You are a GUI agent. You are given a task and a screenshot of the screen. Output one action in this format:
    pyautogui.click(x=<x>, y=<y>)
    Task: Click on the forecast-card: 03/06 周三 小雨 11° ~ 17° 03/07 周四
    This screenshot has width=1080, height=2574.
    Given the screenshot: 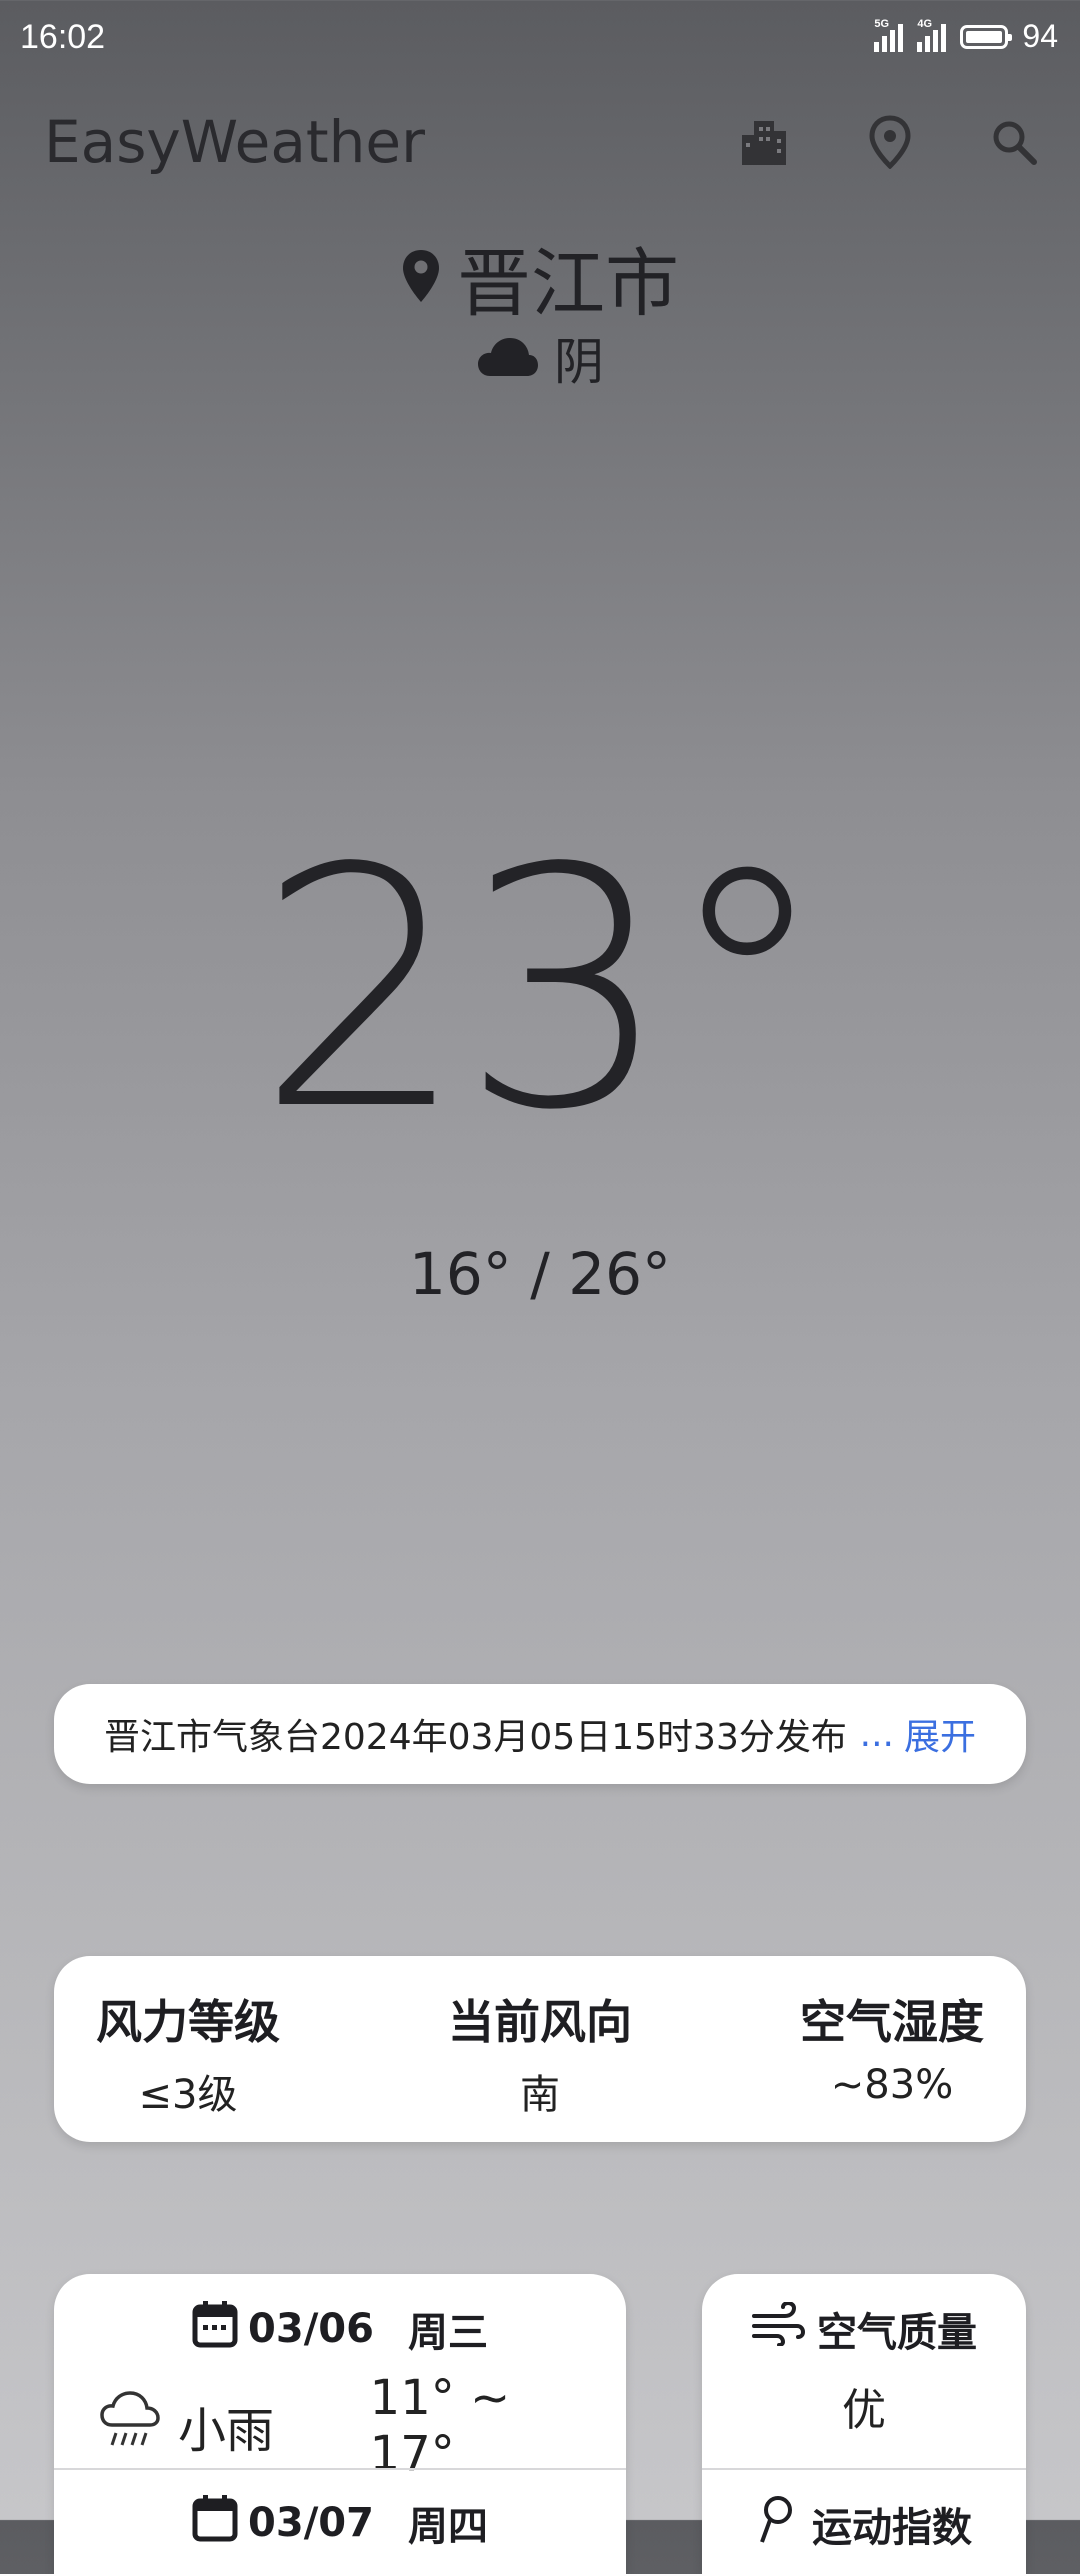 What is the action you would take?
    pyautogui.click(x=340, y=2424)
    